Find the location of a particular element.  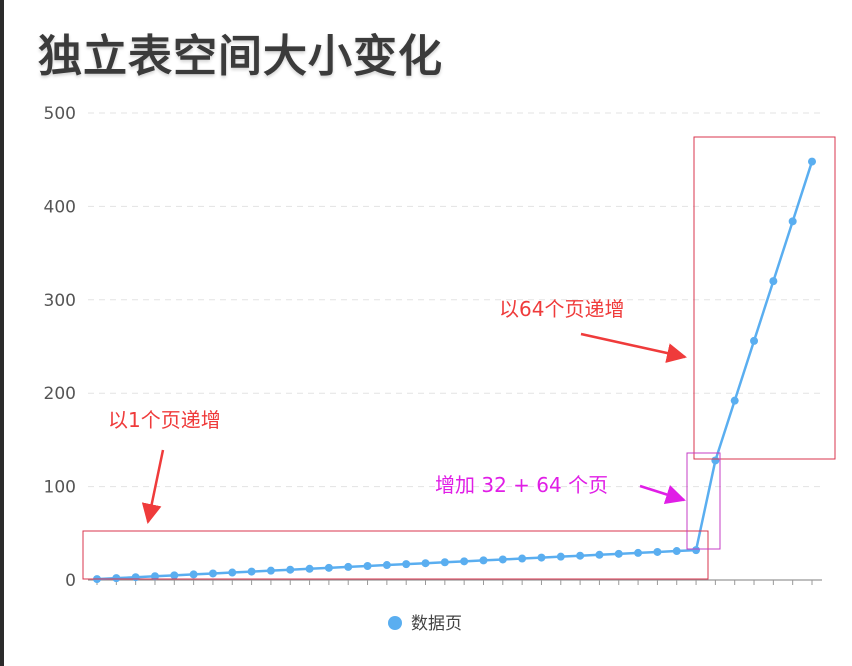

arrow-64-pages is located at coordinates (633, 347).